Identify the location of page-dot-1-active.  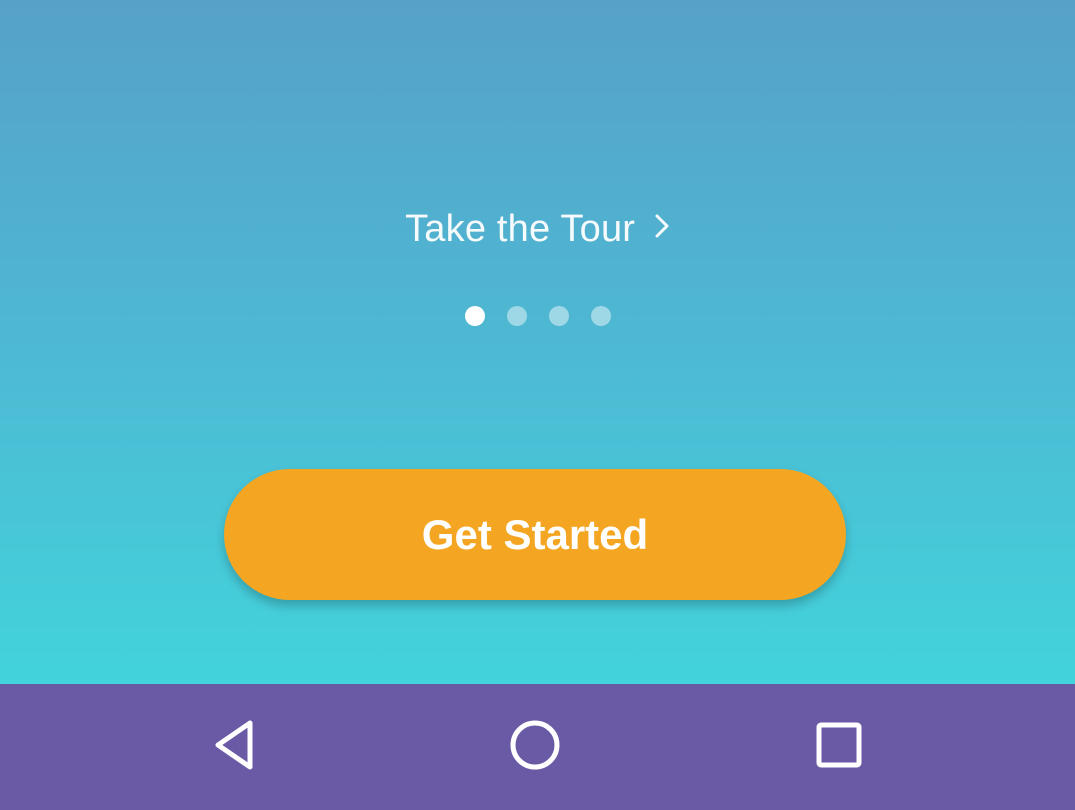
(474, 316).